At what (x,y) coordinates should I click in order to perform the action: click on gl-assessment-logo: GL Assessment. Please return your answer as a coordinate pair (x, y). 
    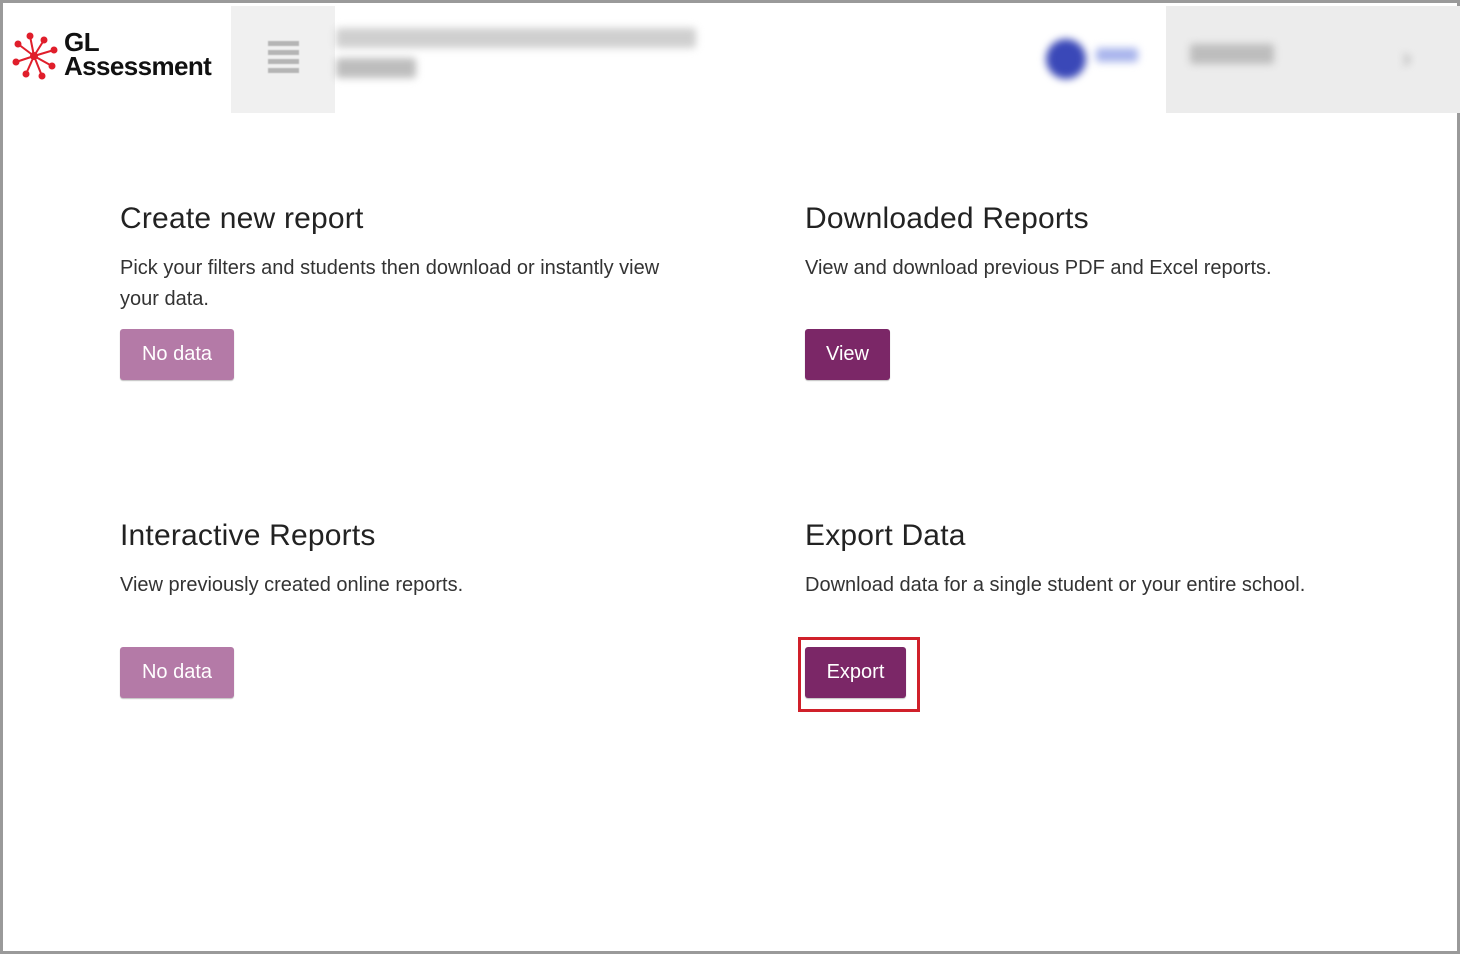
    Looking at the image, I should click on (118, 59).